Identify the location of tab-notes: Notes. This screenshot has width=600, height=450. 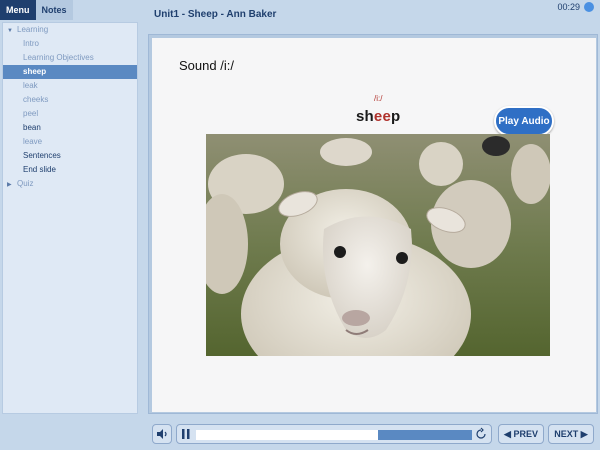
(54, 10).